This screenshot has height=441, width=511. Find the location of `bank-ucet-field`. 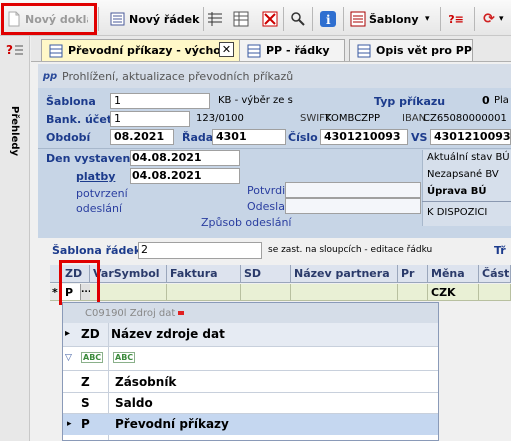

bank-ucet-field is located at coordinates (150, 119).